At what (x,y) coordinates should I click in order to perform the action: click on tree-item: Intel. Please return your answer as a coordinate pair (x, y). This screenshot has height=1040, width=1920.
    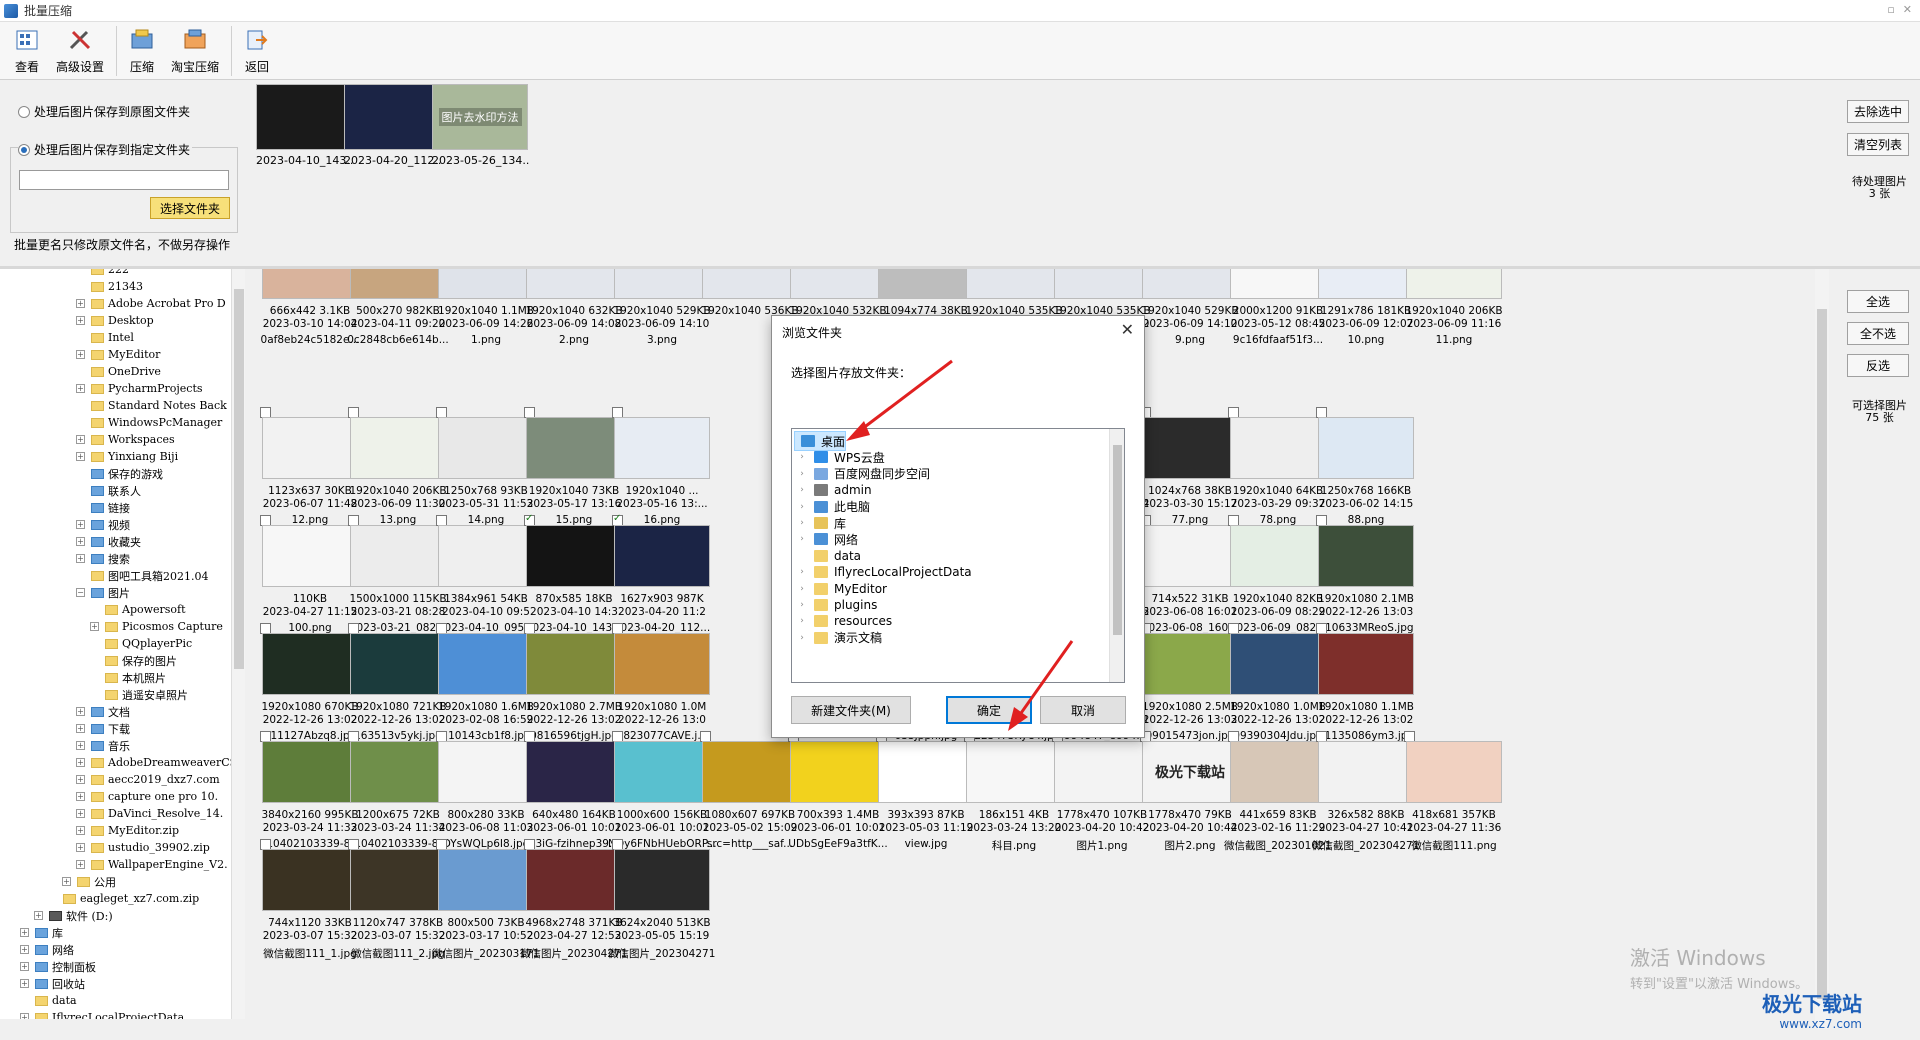
    Looking at the image, I should click on (105, 337).